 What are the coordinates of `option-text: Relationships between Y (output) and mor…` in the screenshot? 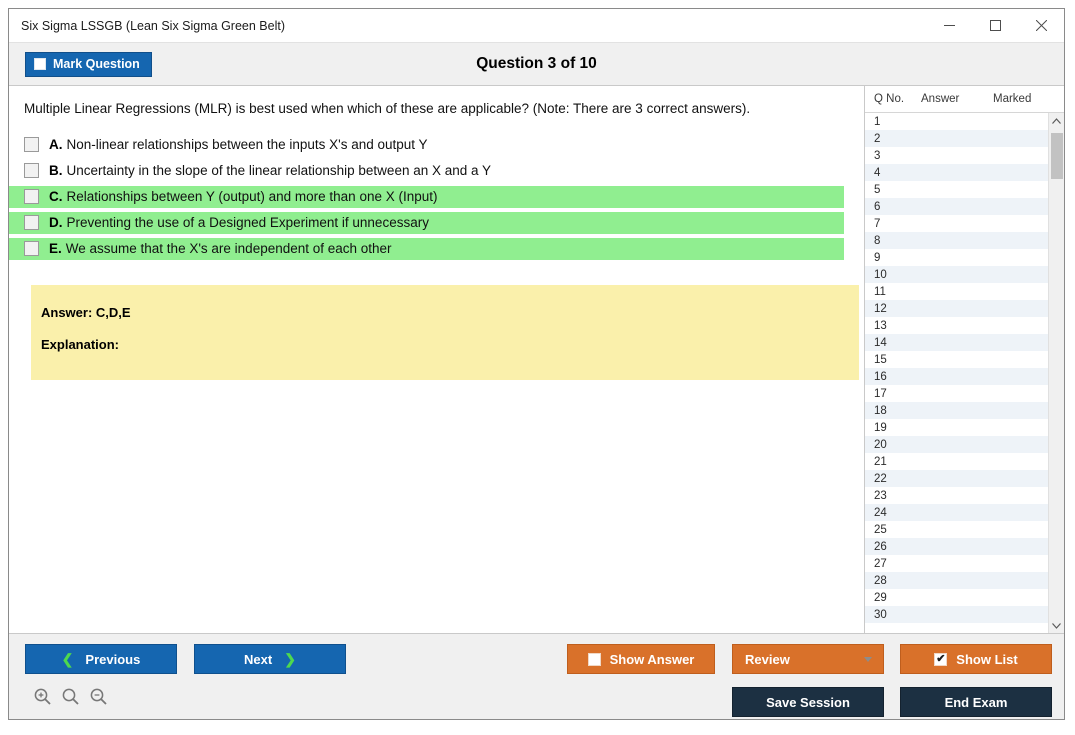 It's located at (252, 197).